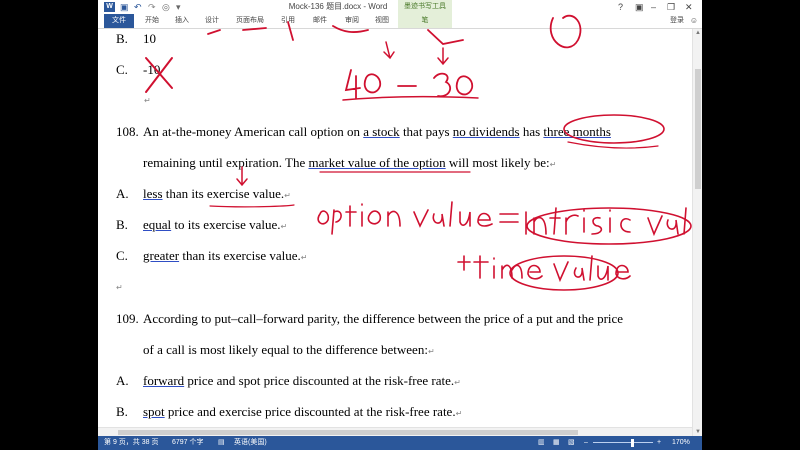  I want to click on option-text: 10, so click(149, 38).